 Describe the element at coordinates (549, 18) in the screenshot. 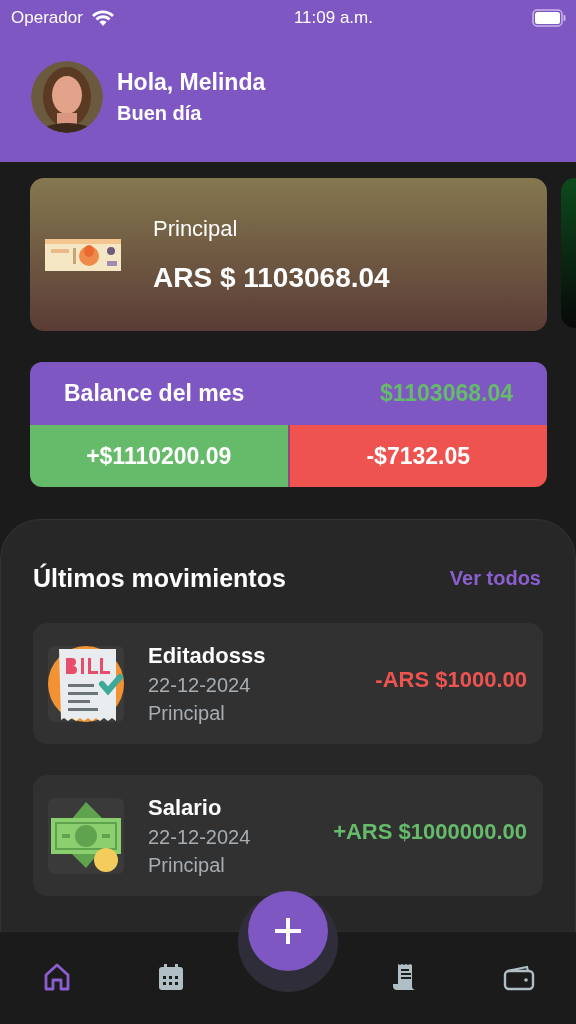

I see `battery-icon` at that location.